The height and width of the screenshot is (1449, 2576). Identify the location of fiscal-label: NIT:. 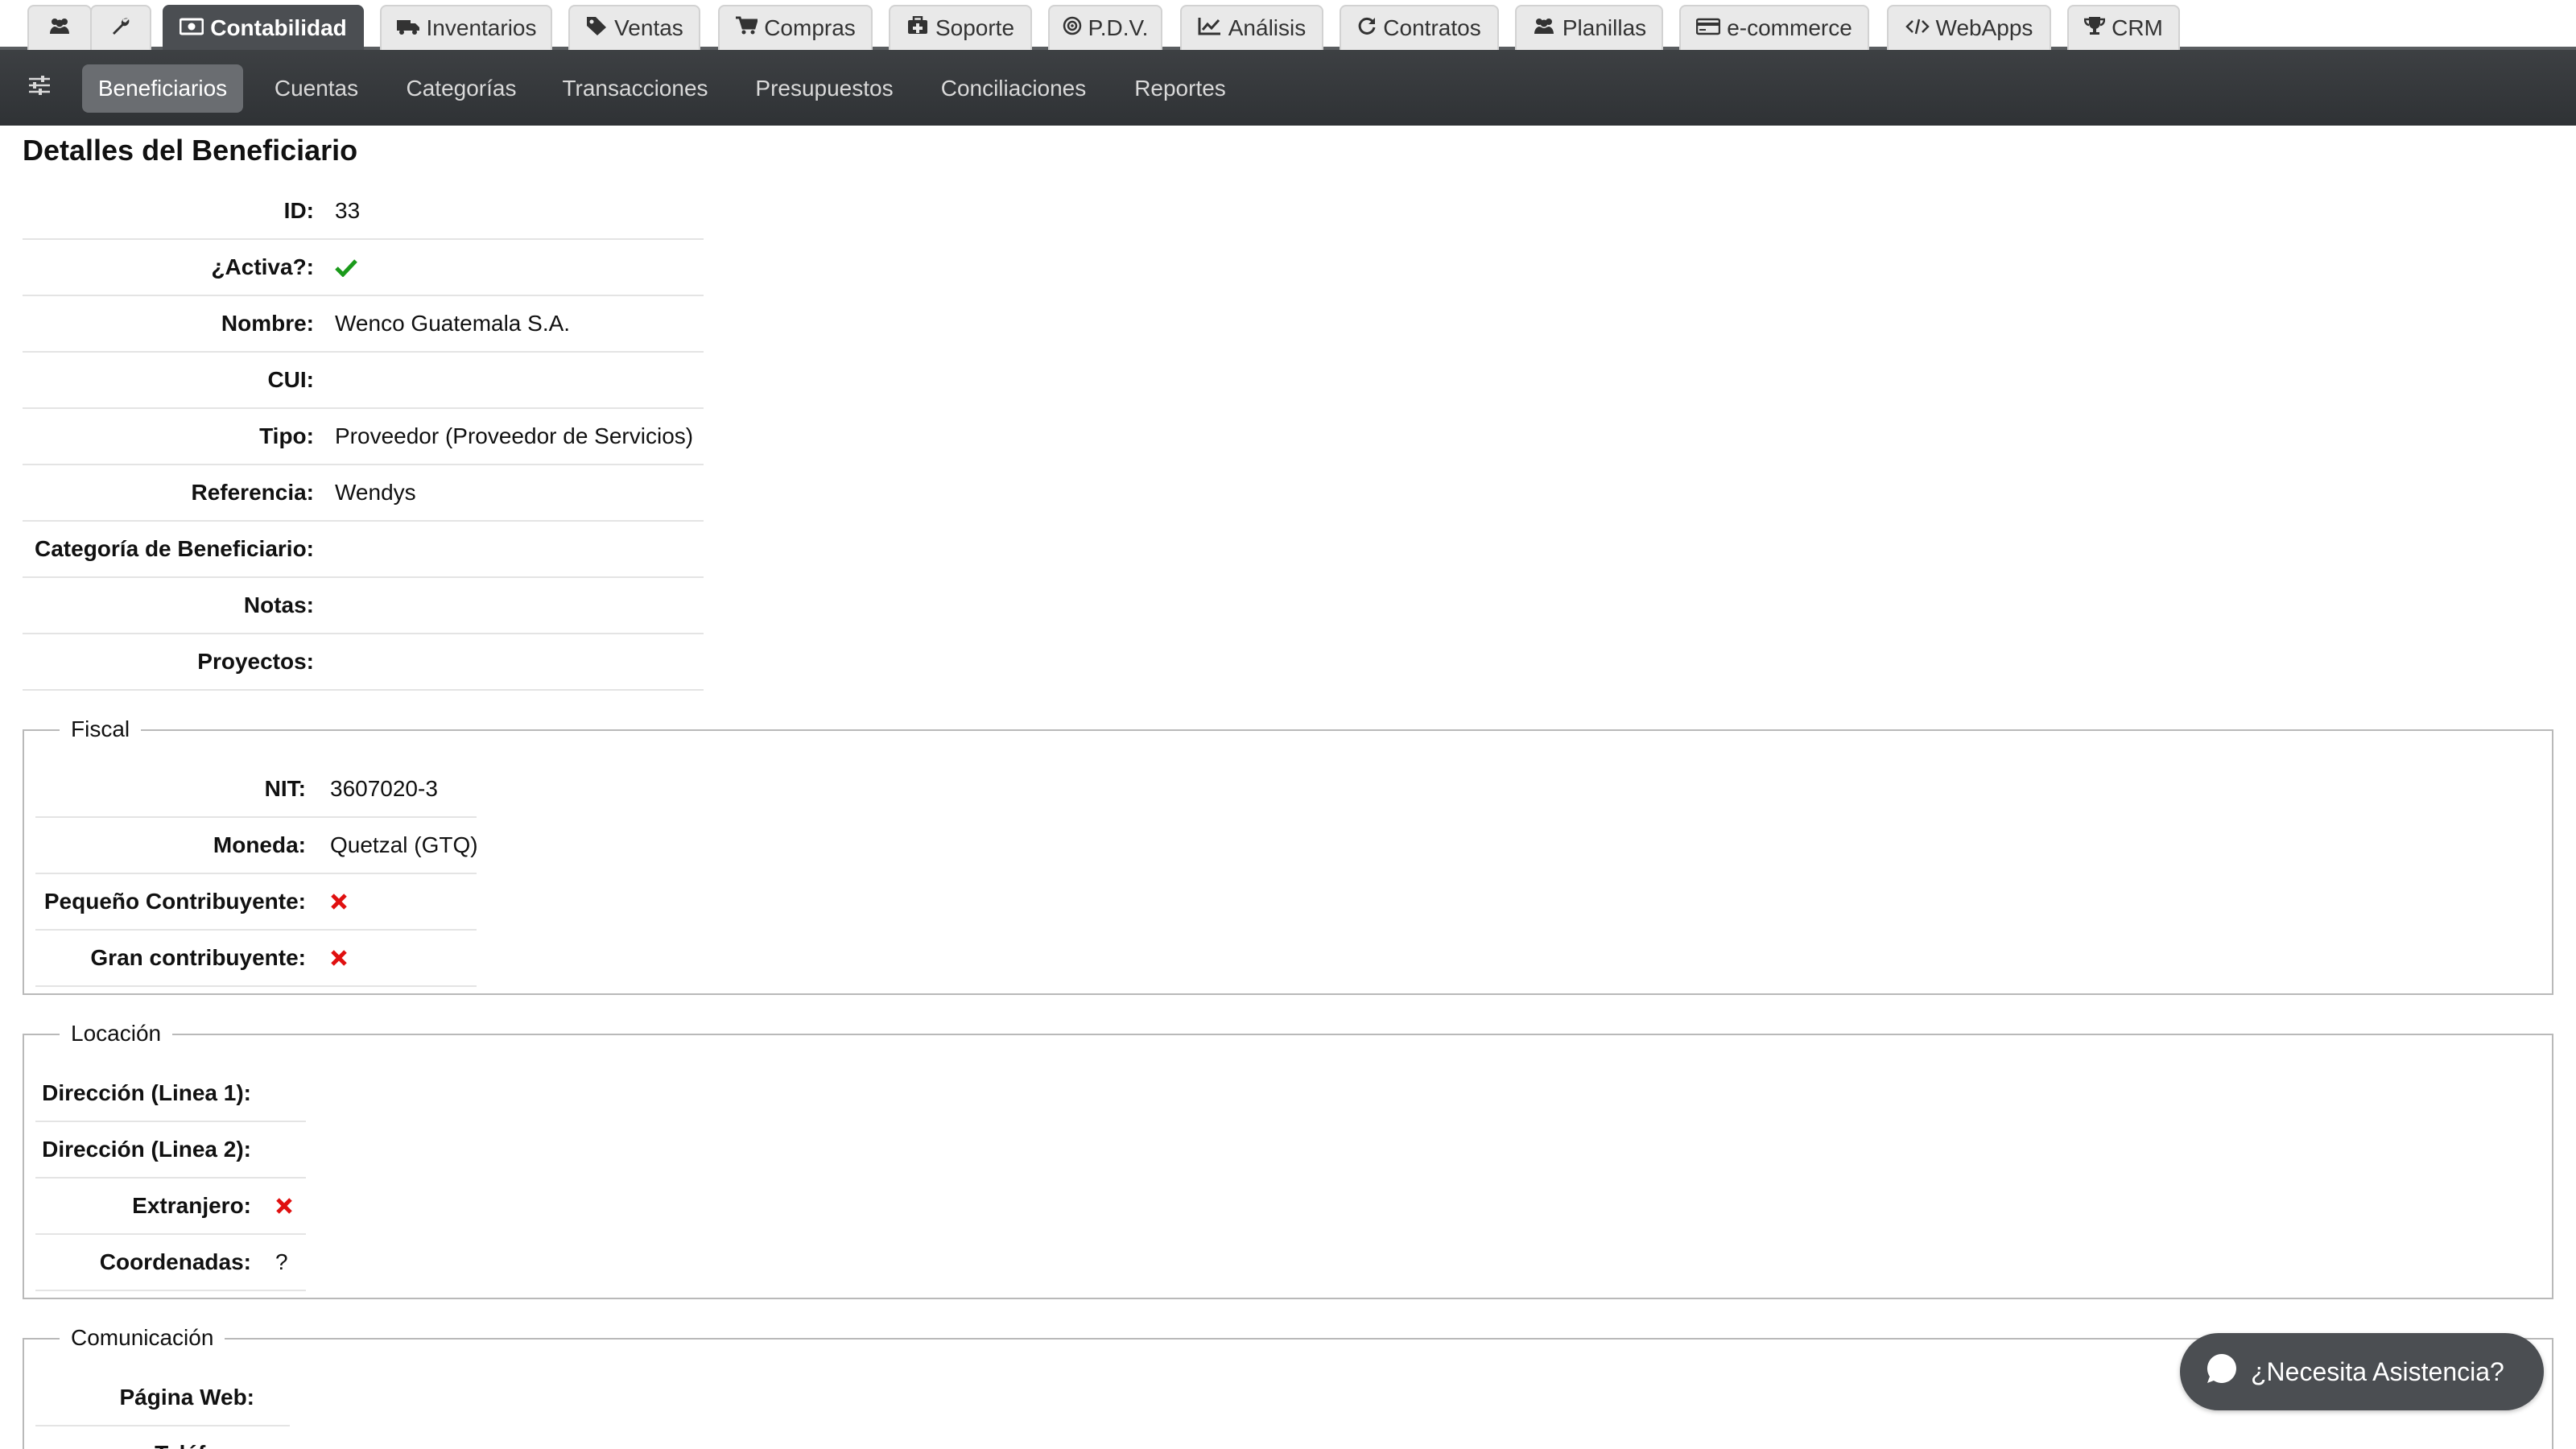
(285, 788).